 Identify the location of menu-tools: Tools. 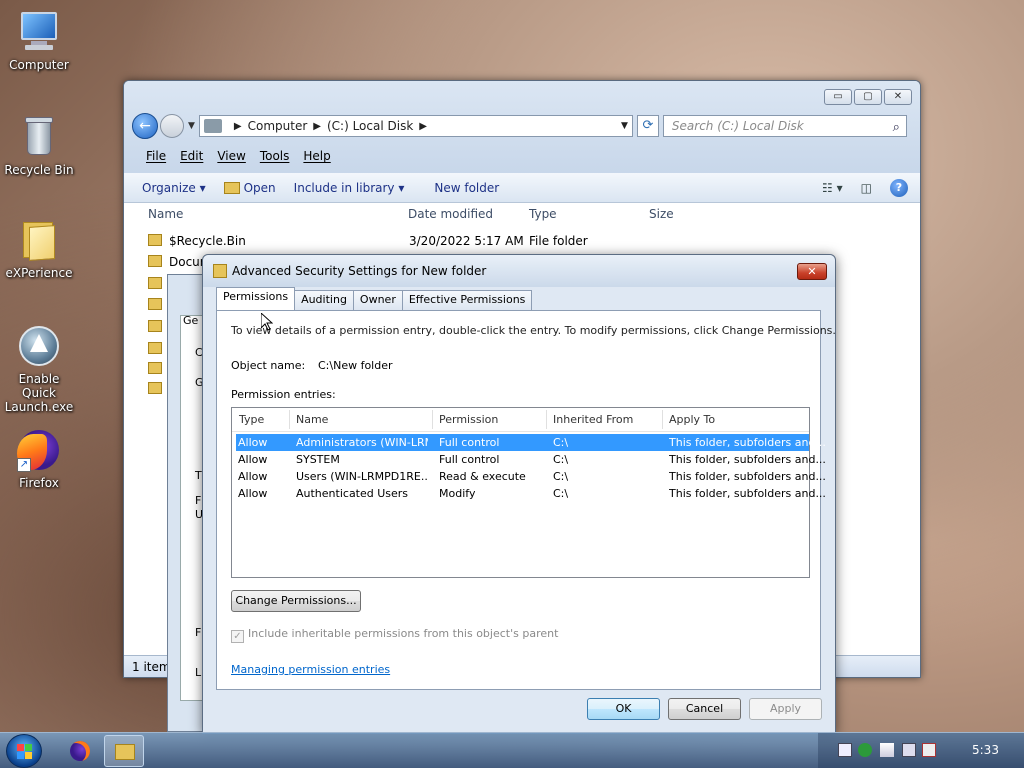
(275, 156).